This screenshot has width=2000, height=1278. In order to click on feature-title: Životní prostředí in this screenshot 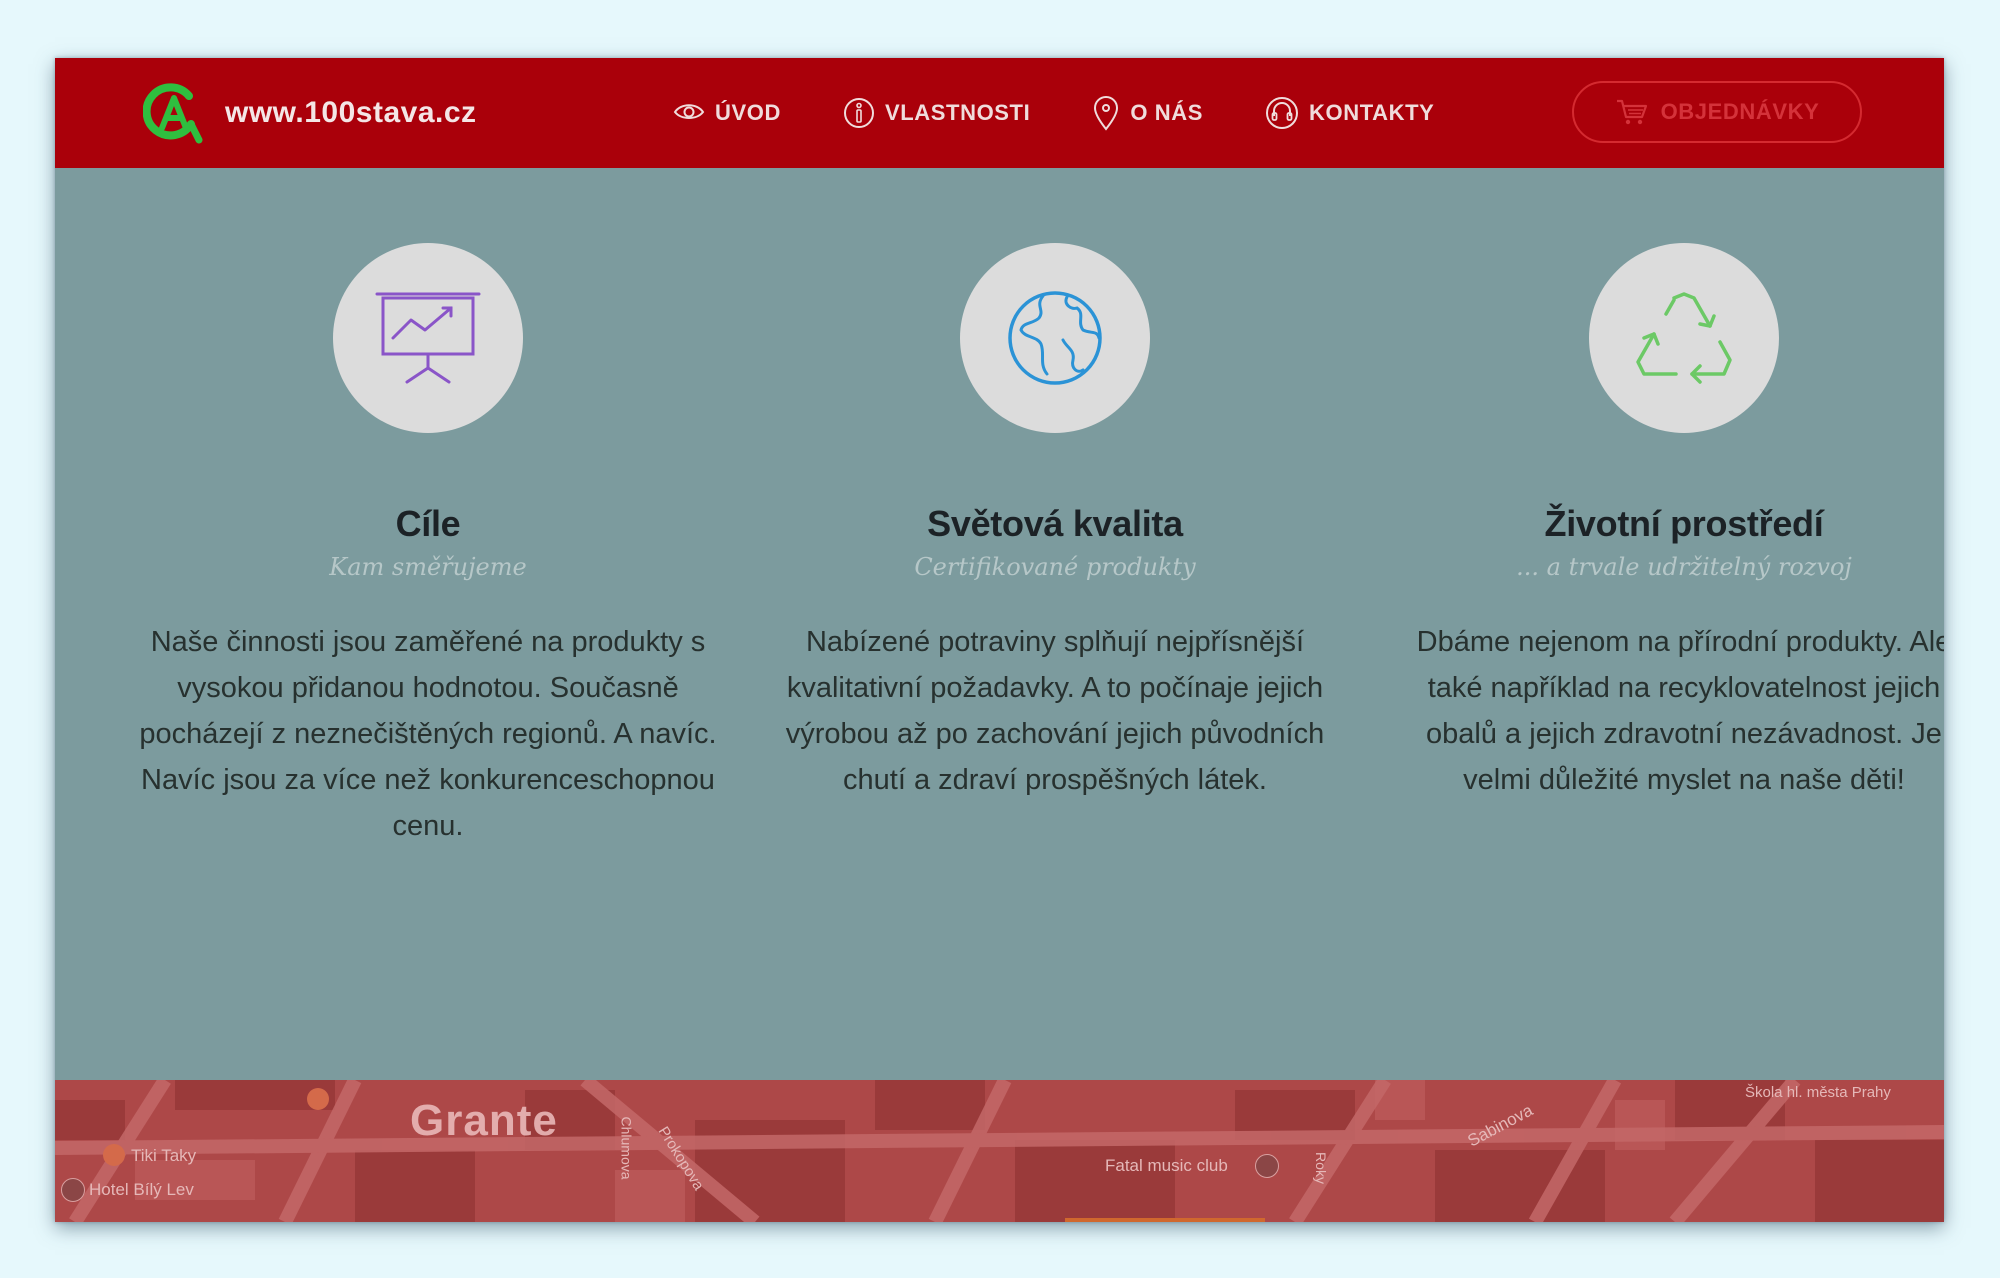, I will do `click(1684, 523)`.